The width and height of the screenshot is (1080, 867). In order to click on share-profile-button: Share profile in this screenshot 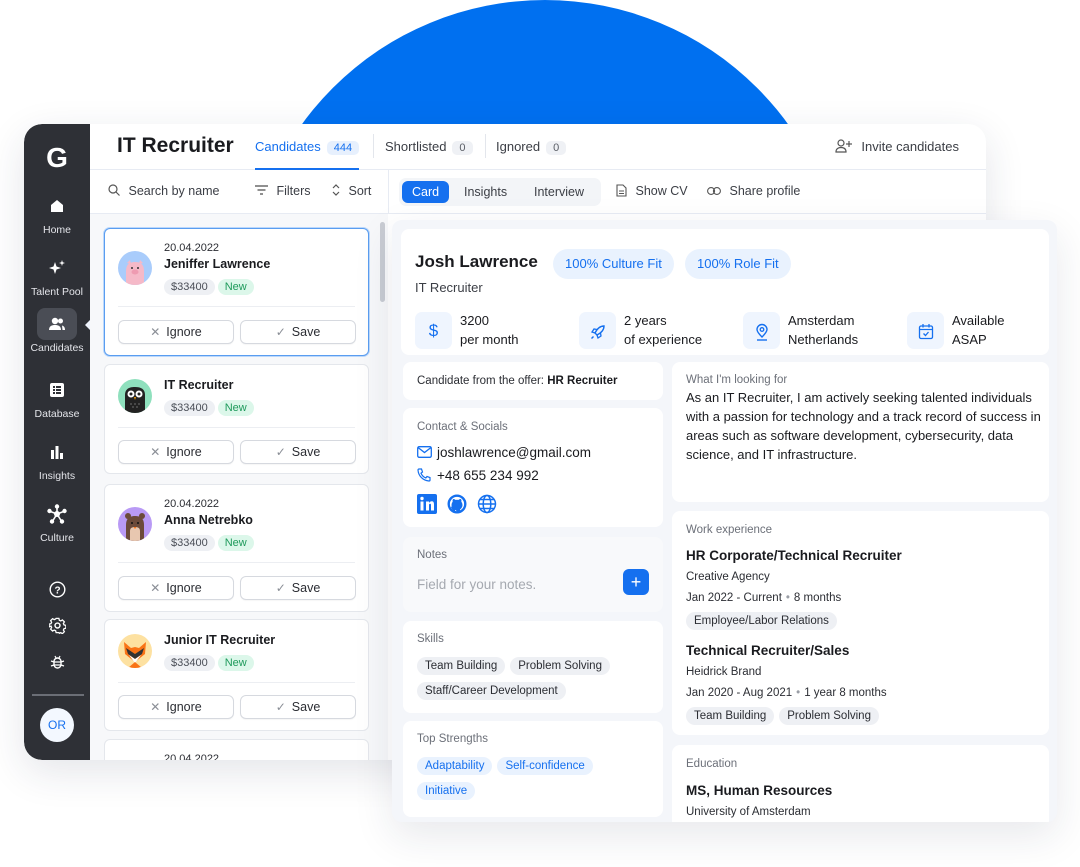, I will do `click(753, 191)`.